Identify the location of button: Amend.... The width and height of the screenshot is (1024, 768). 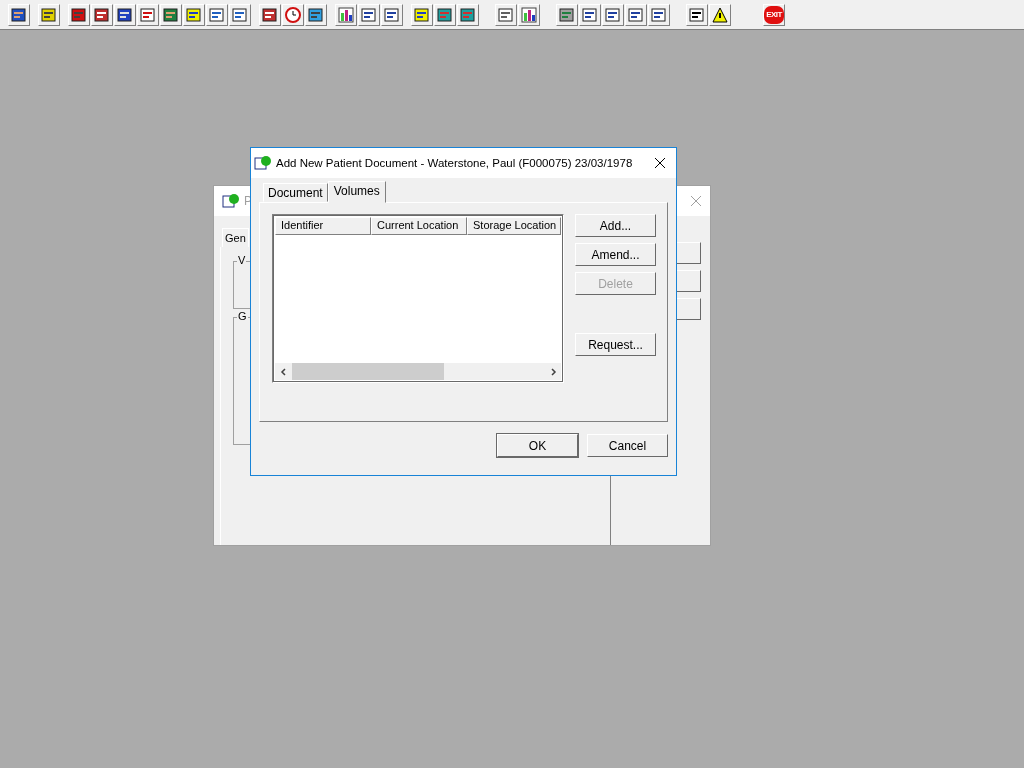
(615, 254).